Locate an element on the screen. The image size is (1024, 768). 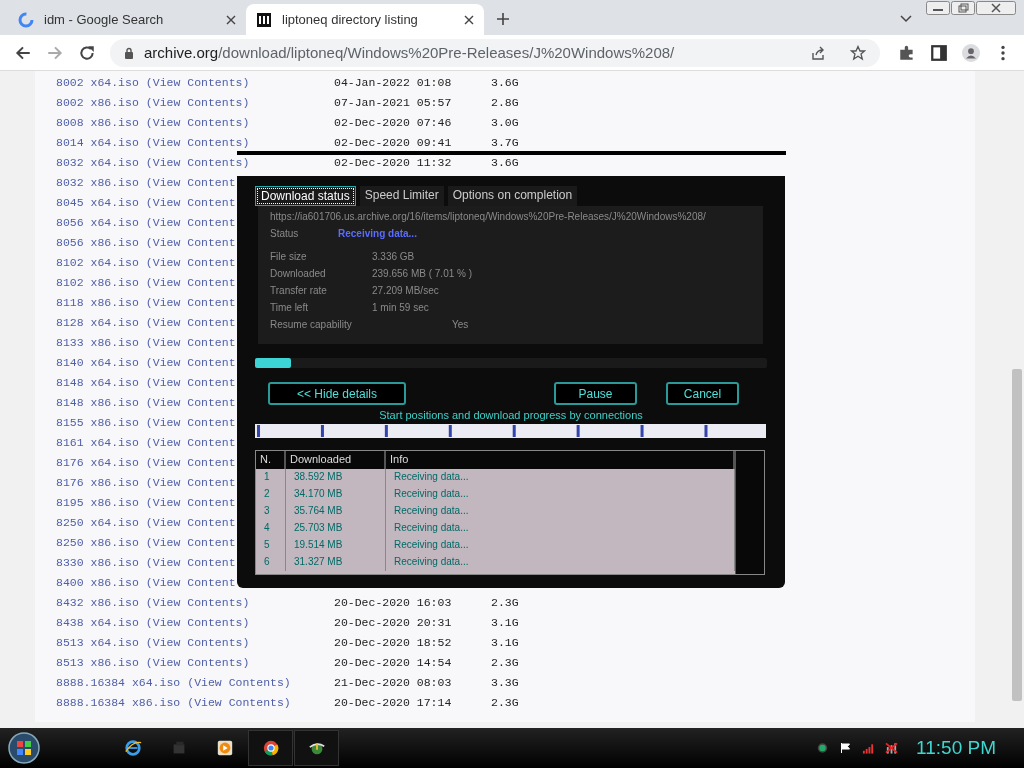
clock: 11:50 PM is located at coordinates (956, 748).